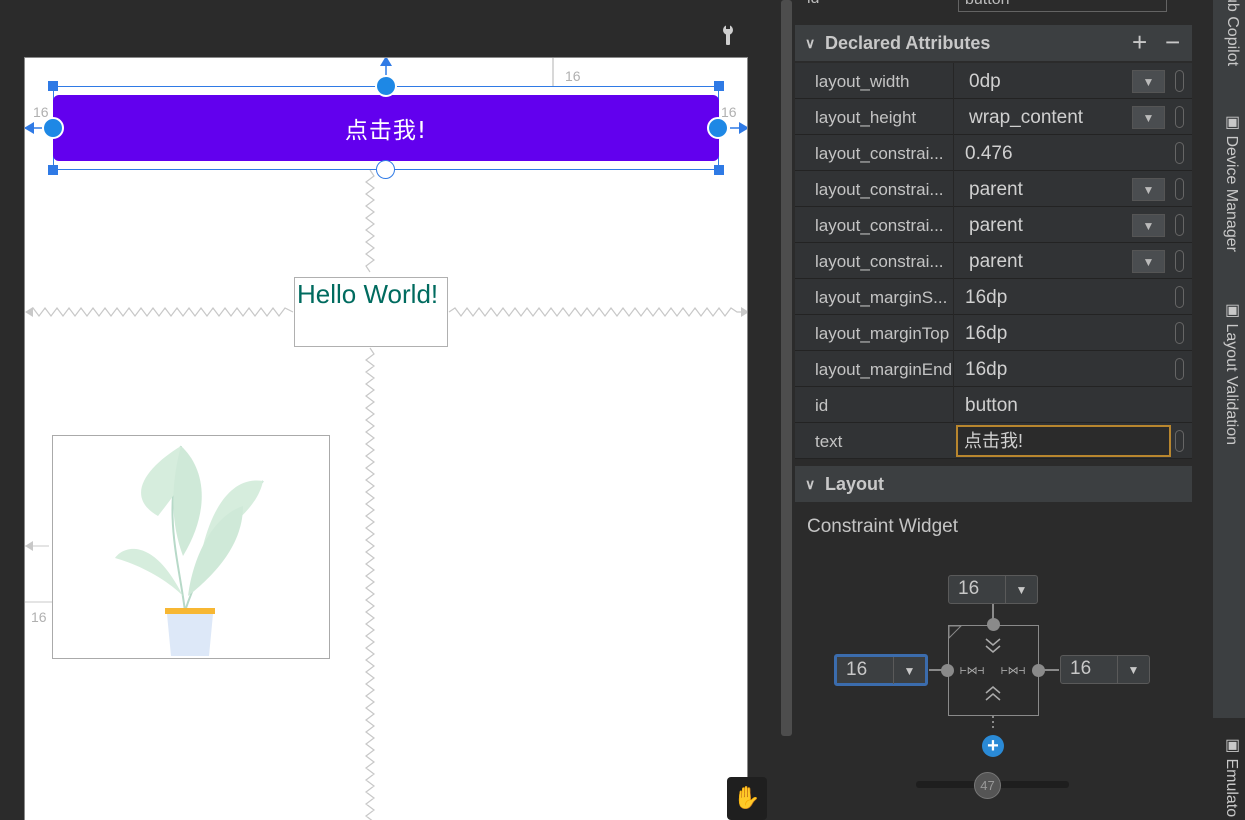  Describe the element at coordinates (1231, 312) in the screenshot. I see `layout-validation-icon: ▣` at that location.